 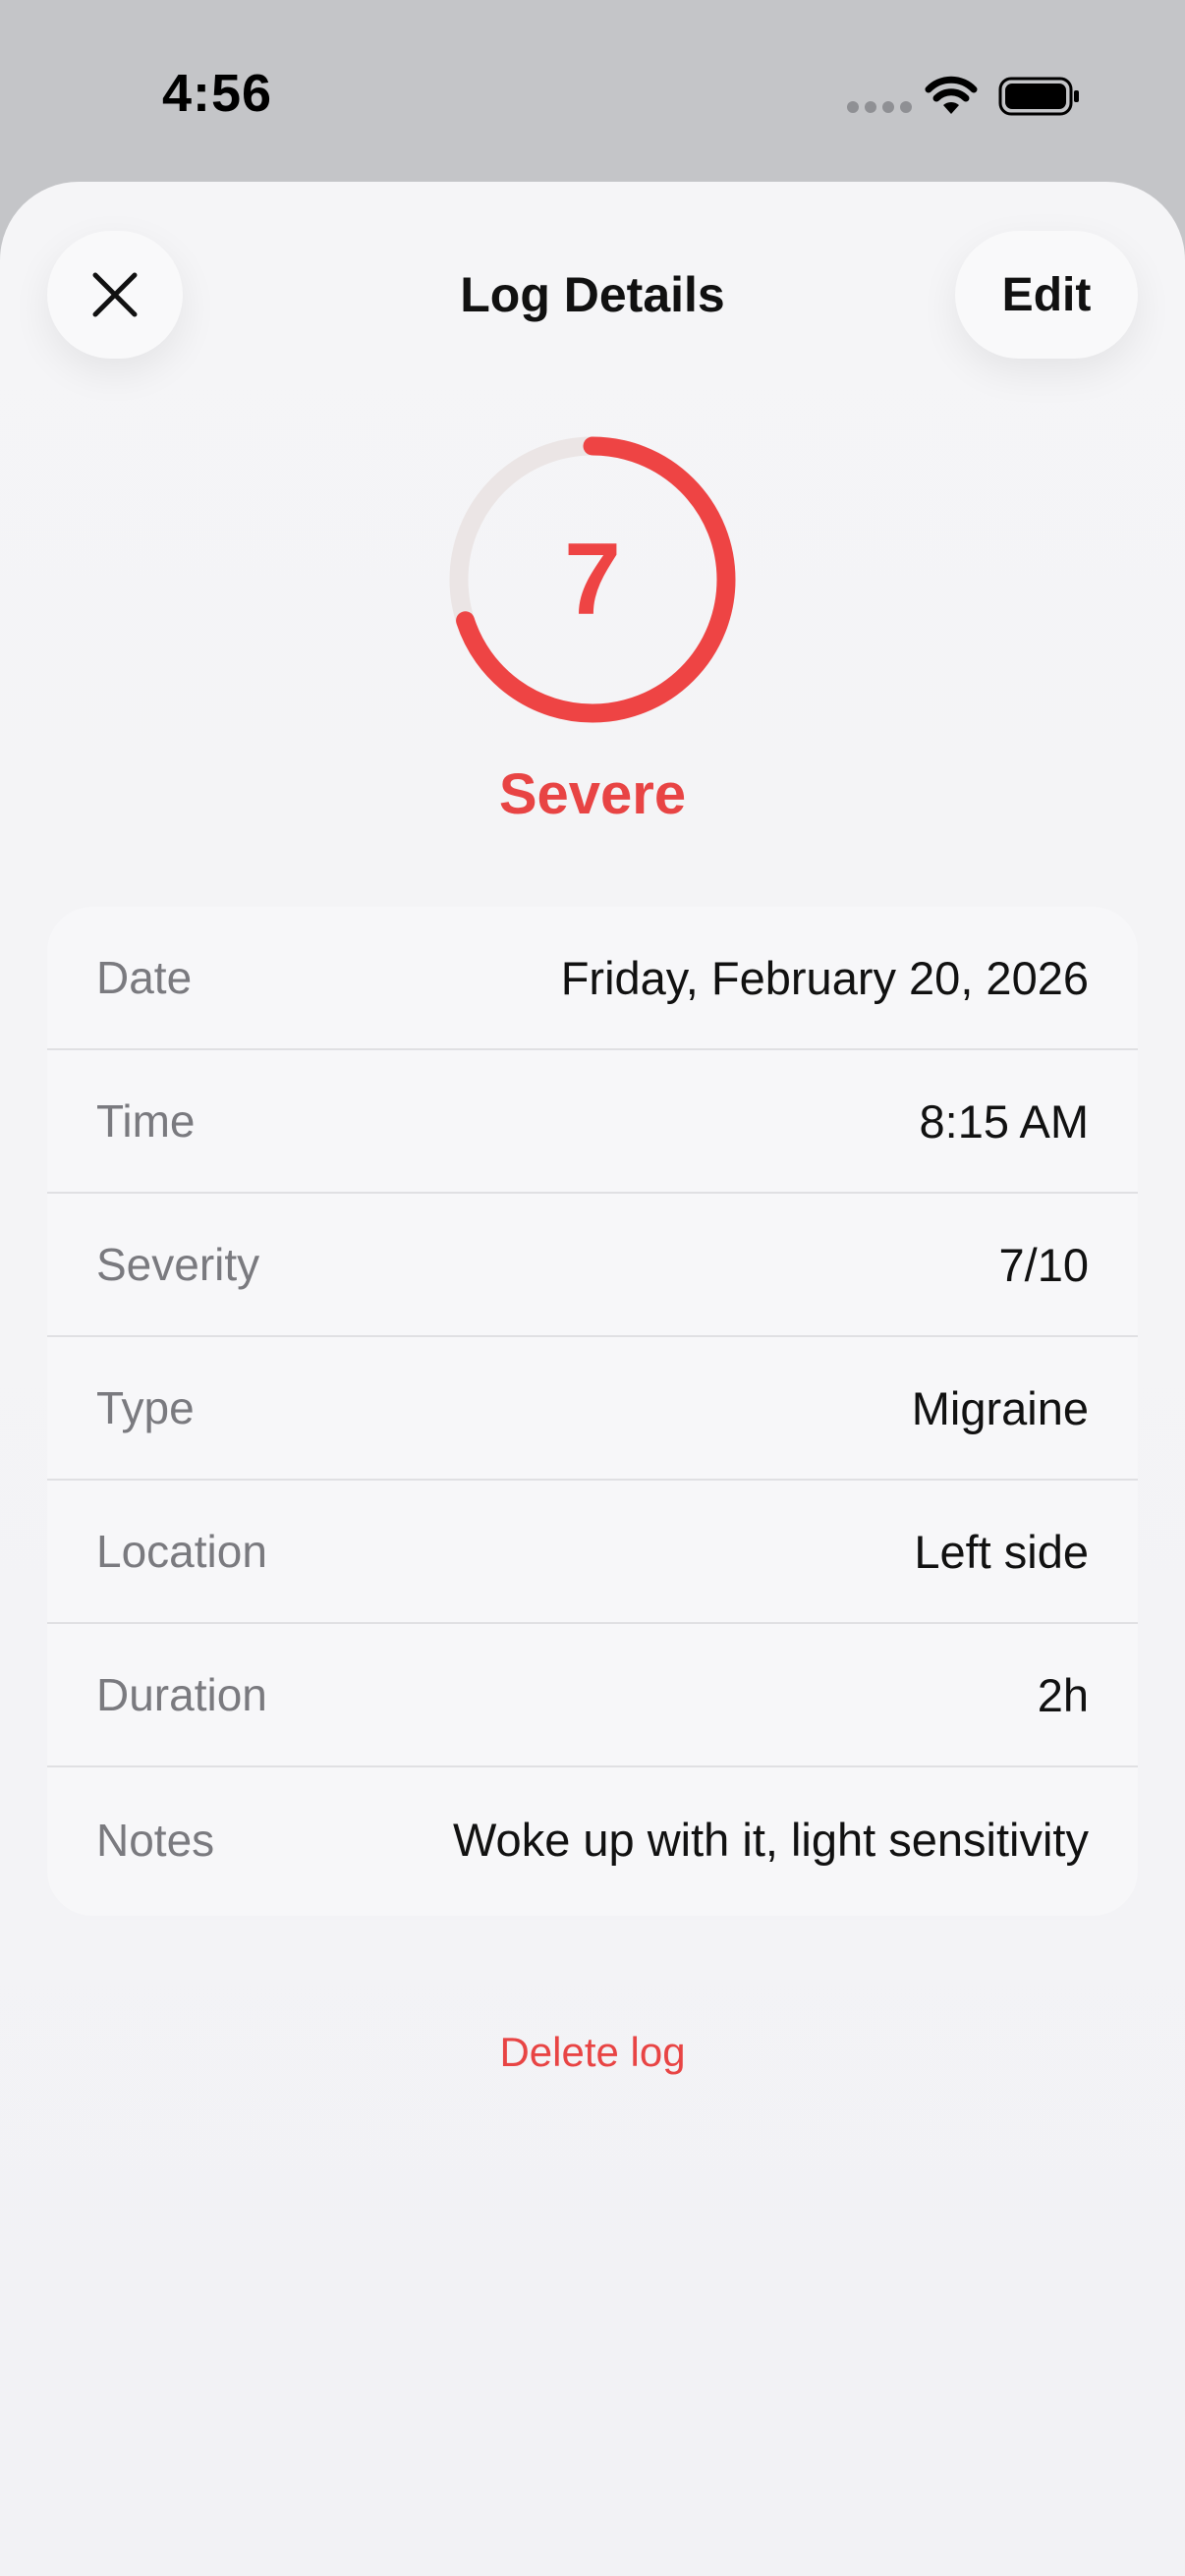 What do you see at coordinates (592, 579) in the screenshot?
I see `severity-score: 7` at bounding box center [592, 579].